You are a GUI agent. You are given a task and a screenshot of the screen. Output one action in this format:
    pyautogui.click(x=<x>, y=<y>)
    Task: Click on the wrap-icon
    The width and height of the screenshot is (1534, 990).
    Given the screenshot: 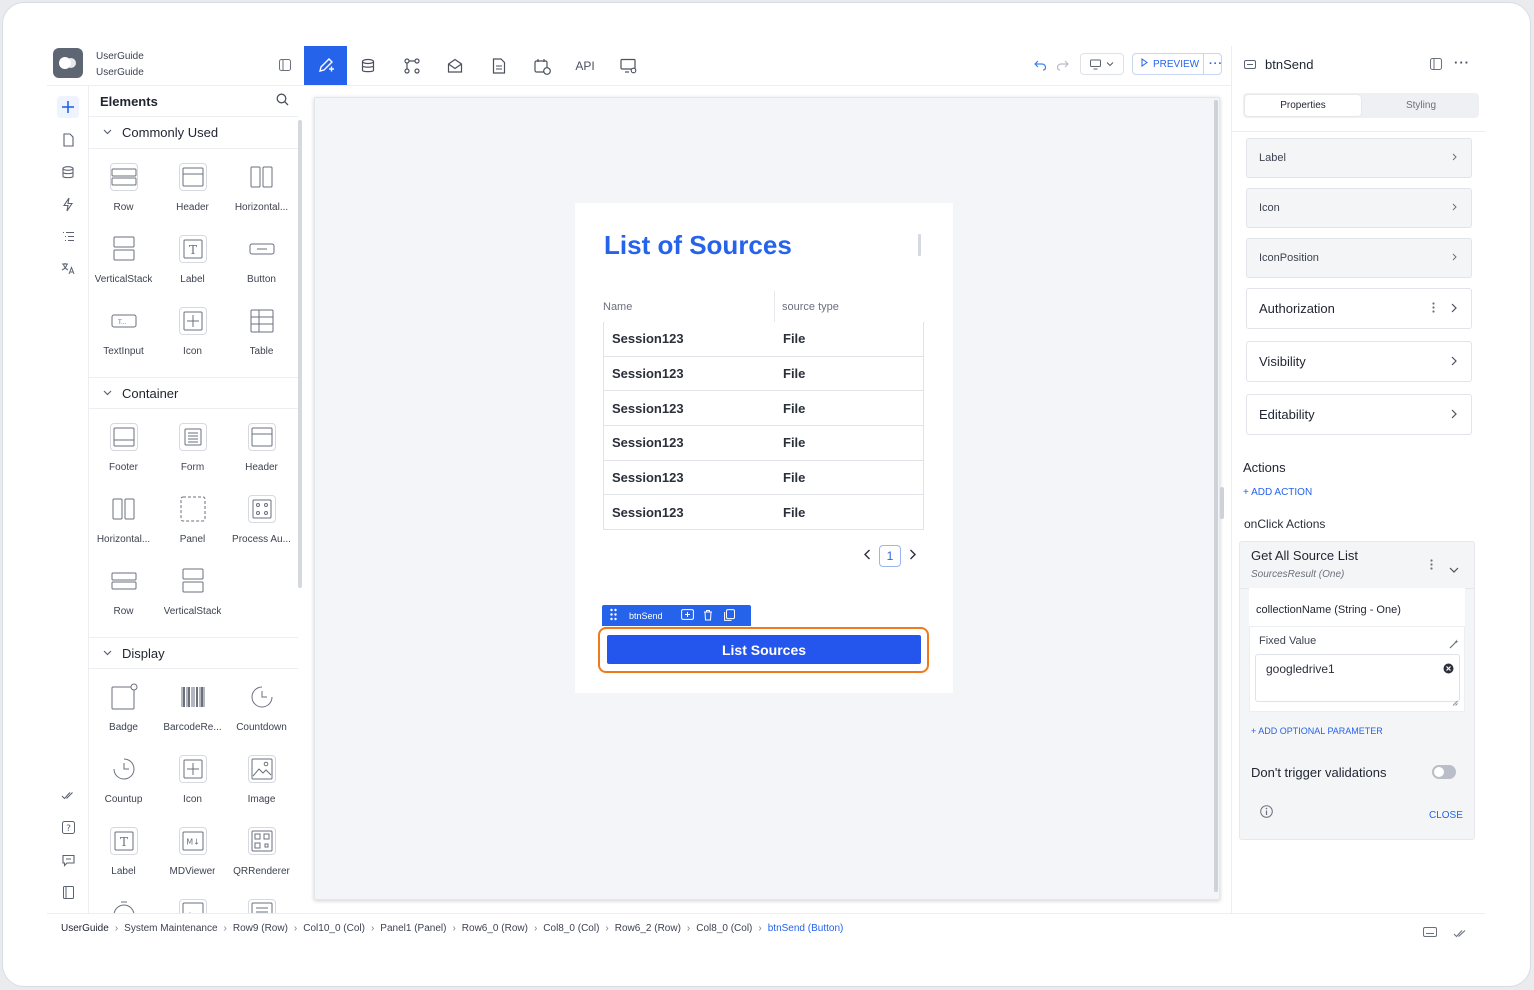 What is the action you would take?
    pyautogui.click(x=687, y=615)
    